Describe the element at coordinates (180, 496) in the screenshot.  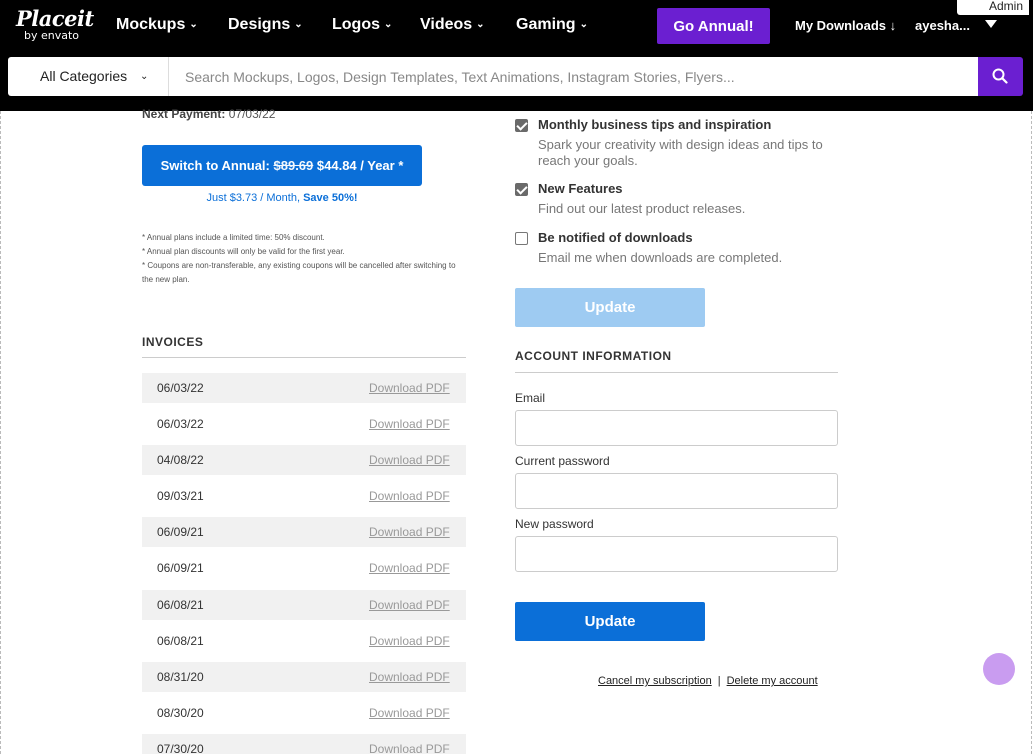
I see `invoice-date: 09/03/21` at that location.